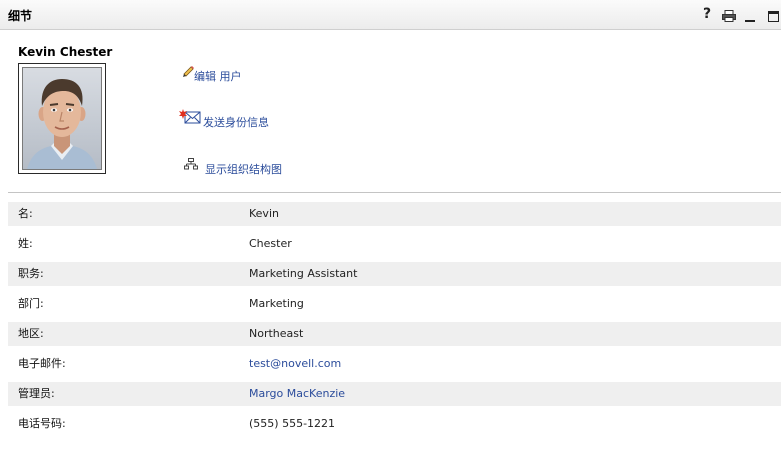 The image size is (781, 457). Describe the element at coordinates (31, 303) in the screenshot. I see `department-label: 部门:` at that location.